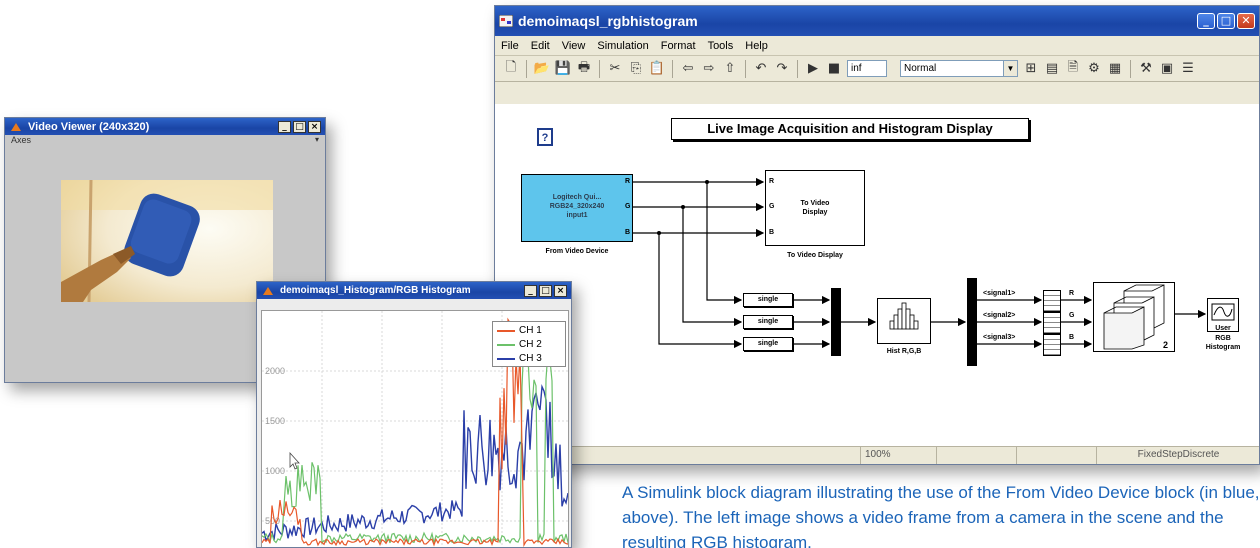 Image resolution: width=1260 pixels, height=548 pixels. I want to click on histogram-titlebar: demoimaqsl_Histogram/RGB Histogram _ □ ×, so click(414, 290).